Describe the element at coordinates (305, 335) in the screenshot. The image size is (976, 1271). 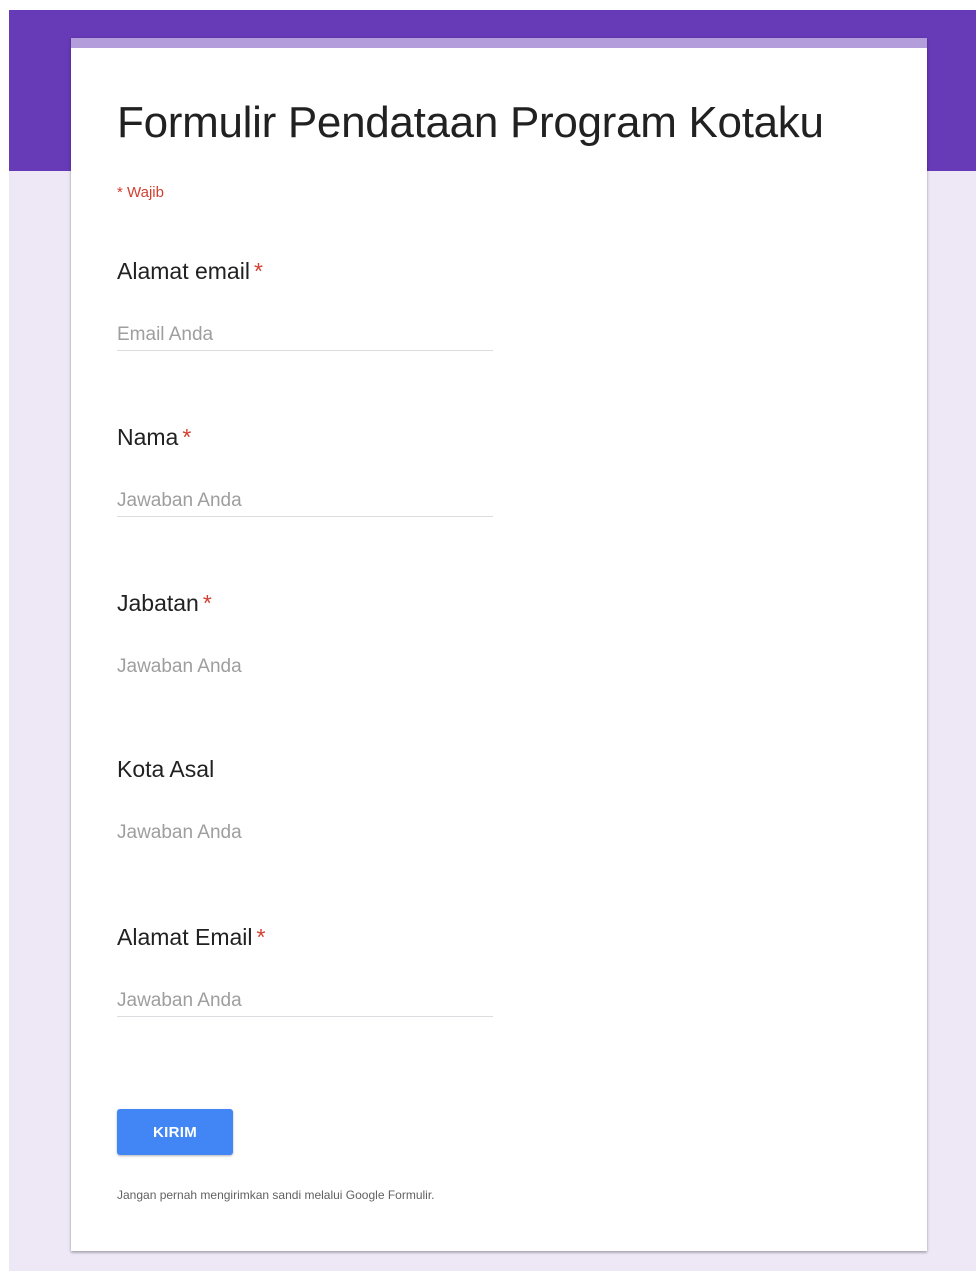
I see `email-input` at that location.